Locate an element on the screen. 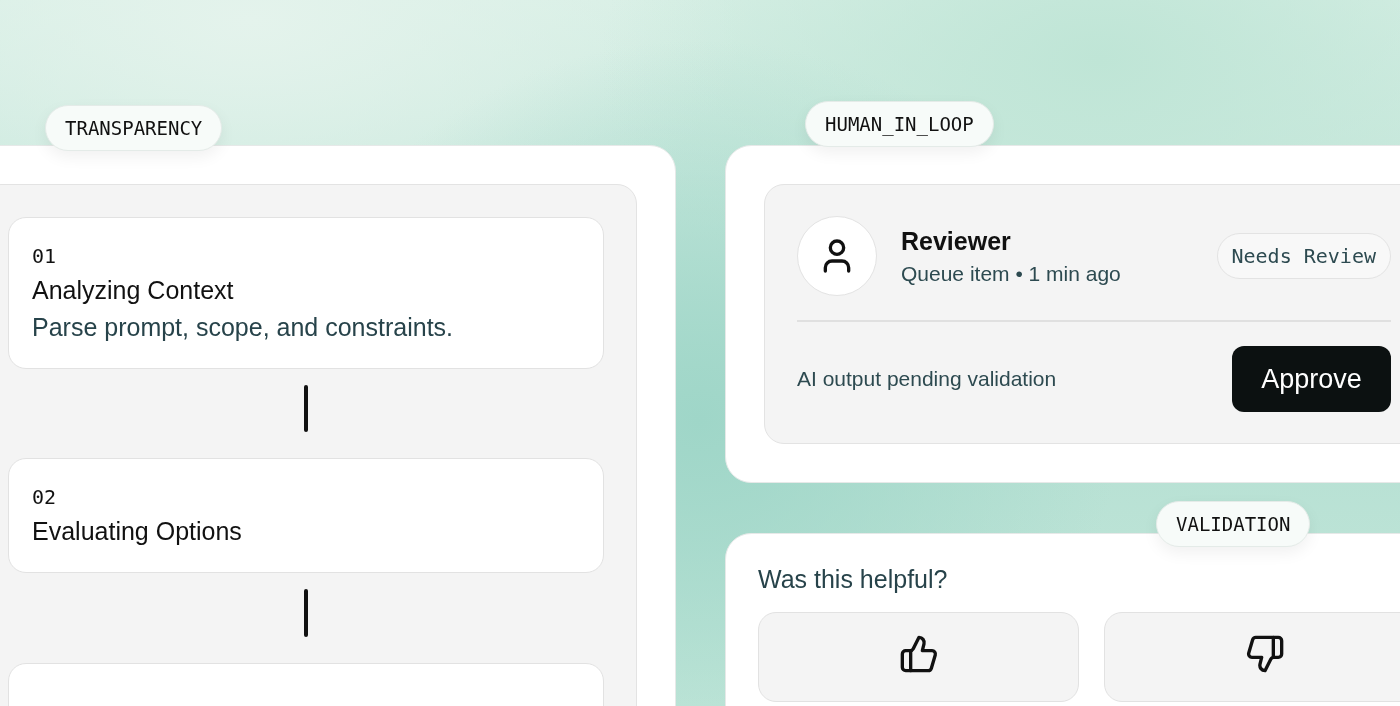 The image size is (1400, 706). feedback-question: Was this helpful? is located at coordinates (853, 579).